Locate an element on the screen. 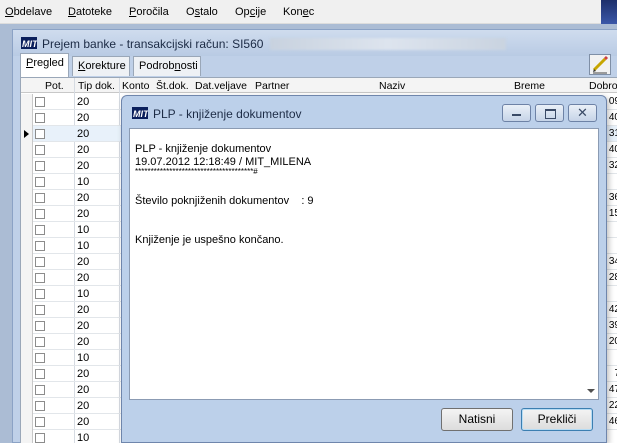 Image resolution: width=617 pixels, height=443 pixels. cancel-button: Prekliči is located at coordinates (557, 419).